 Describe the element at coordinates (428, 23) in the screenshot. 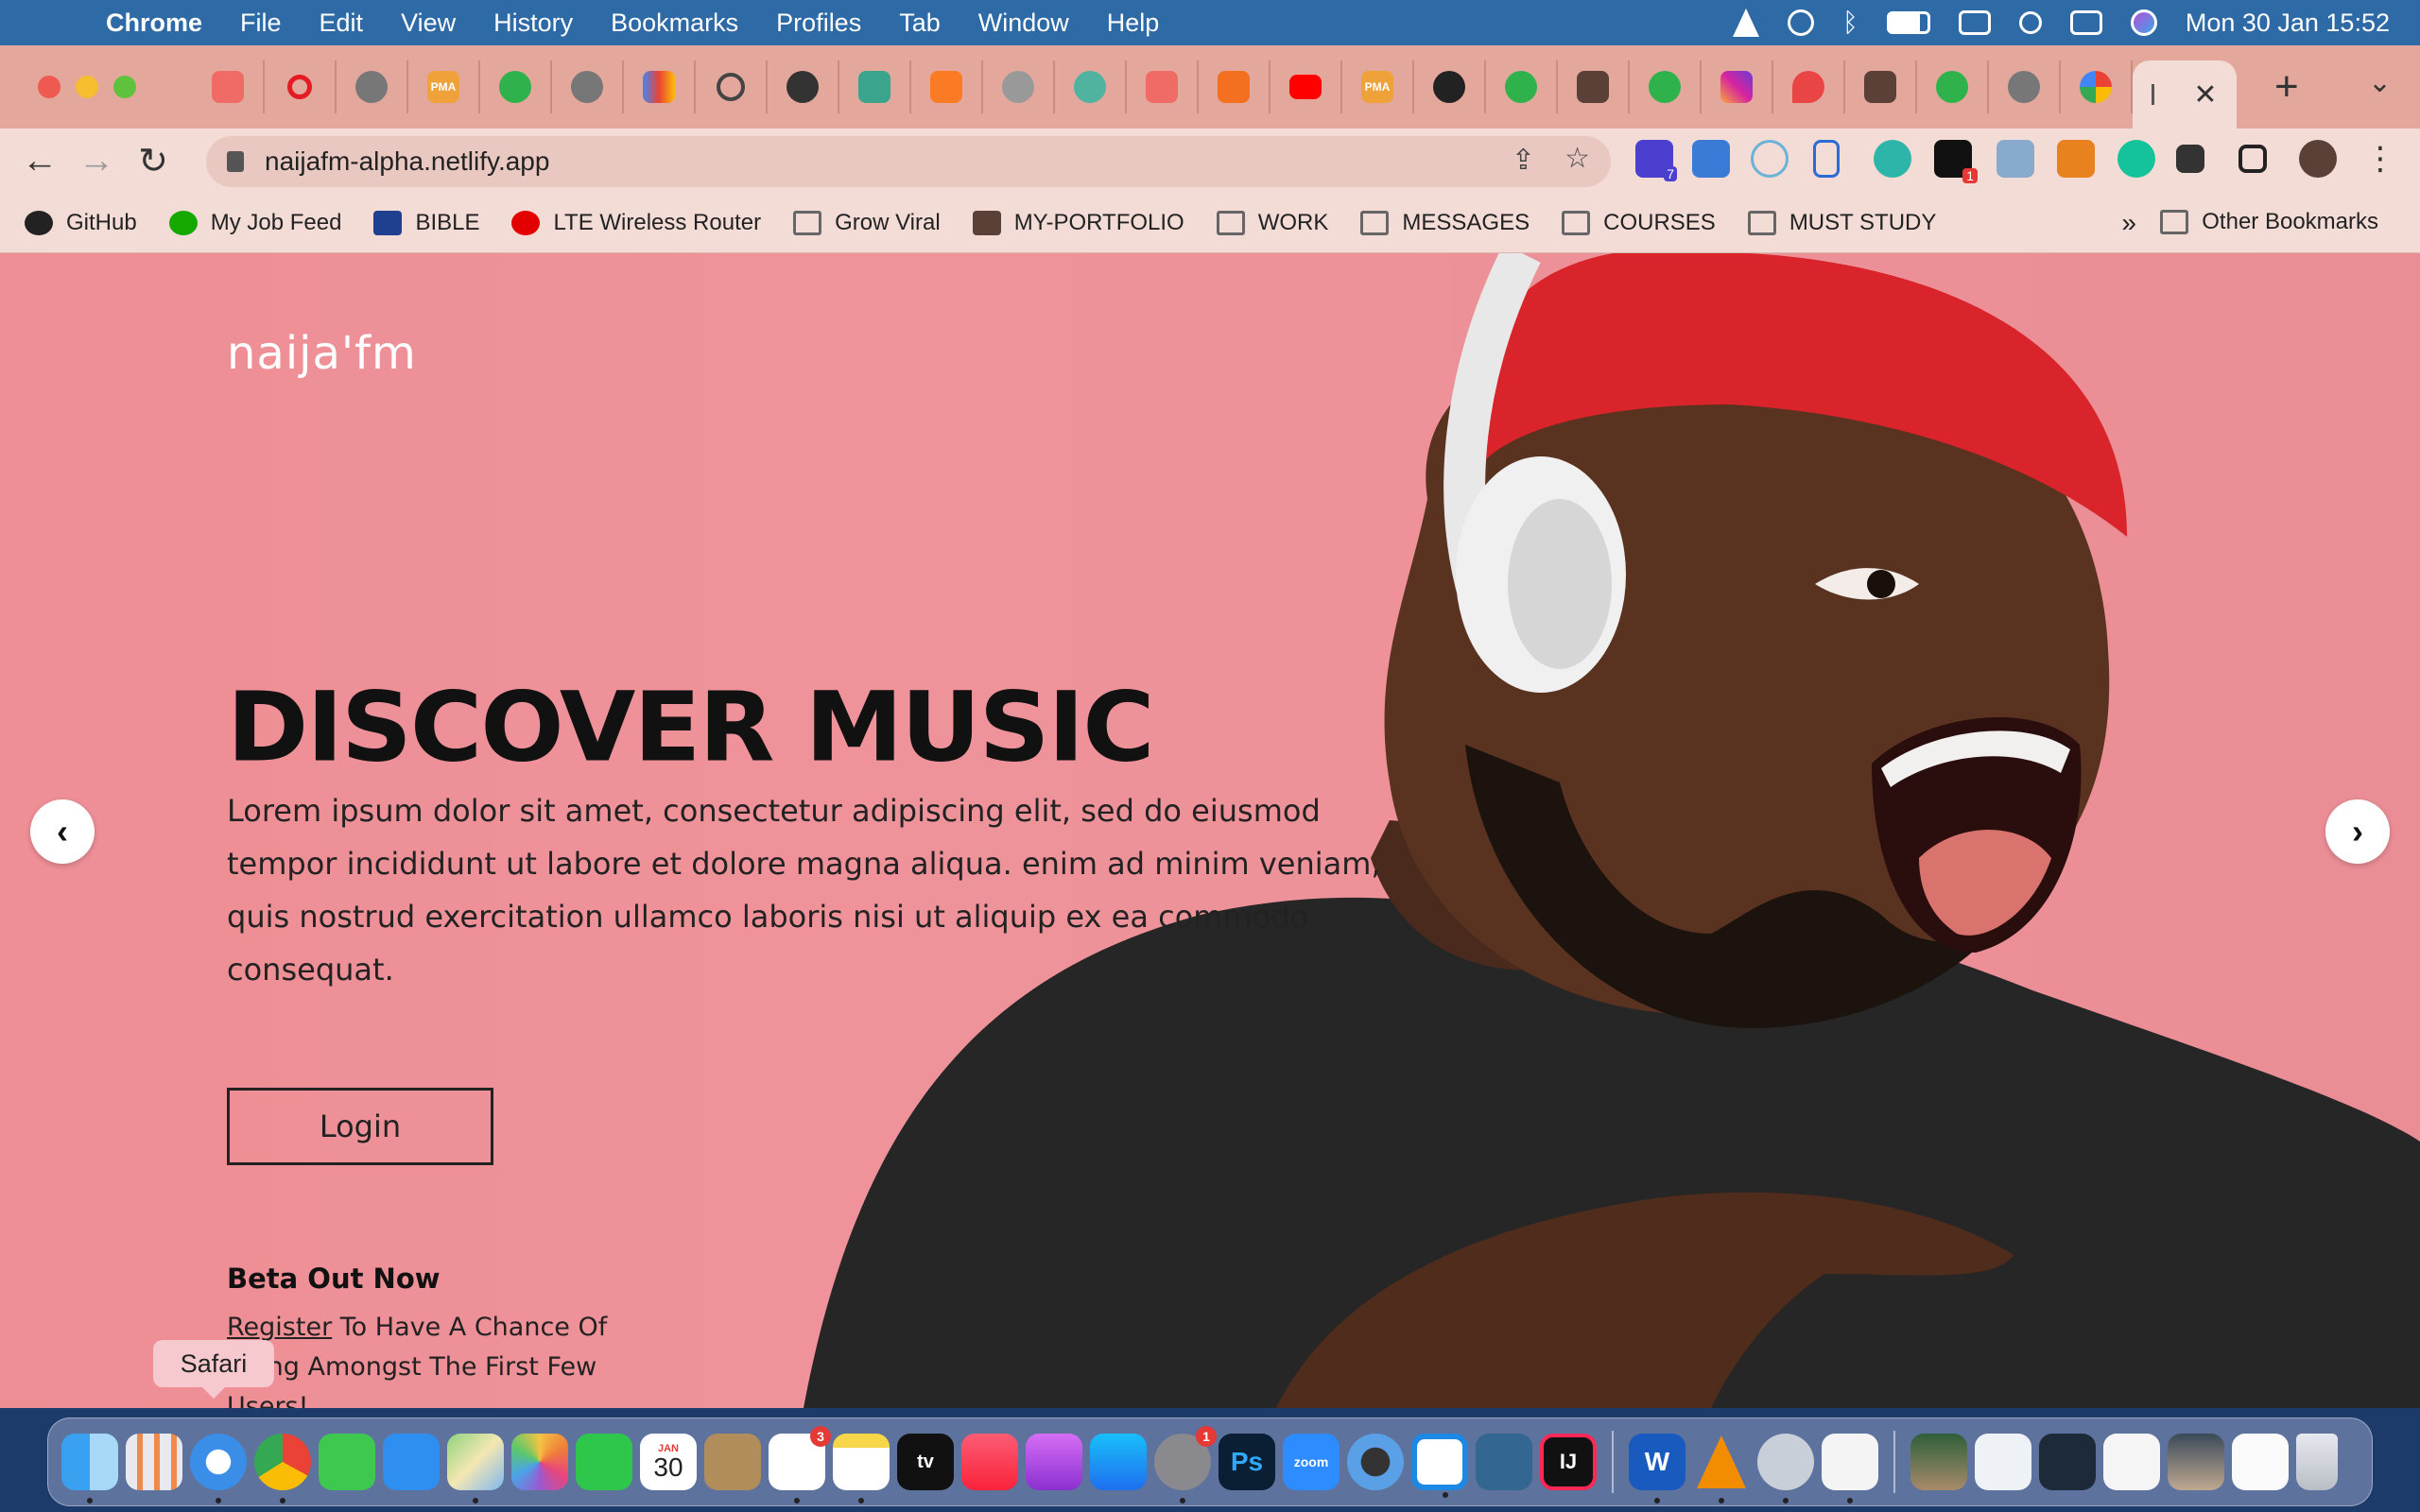

I see `menu-view: View` at that location.